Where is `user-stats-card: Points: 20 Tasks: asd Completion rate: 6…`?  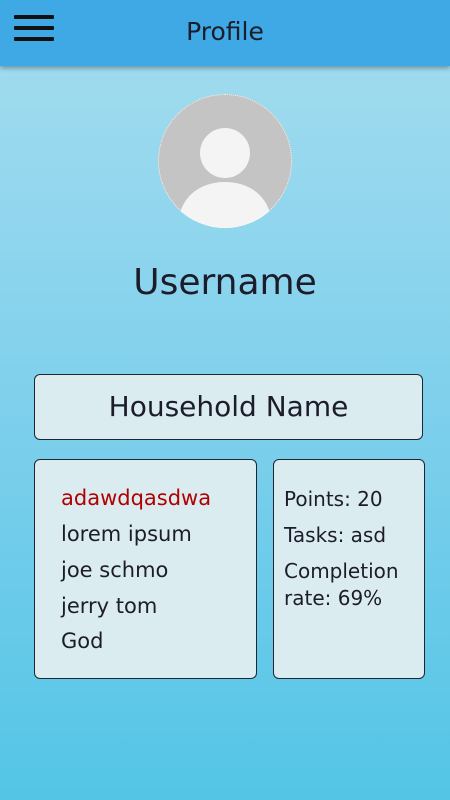 user-stats-card: Points: 20 Tasks: asd Completion rate: 6… is located at coordinates (349, 569).